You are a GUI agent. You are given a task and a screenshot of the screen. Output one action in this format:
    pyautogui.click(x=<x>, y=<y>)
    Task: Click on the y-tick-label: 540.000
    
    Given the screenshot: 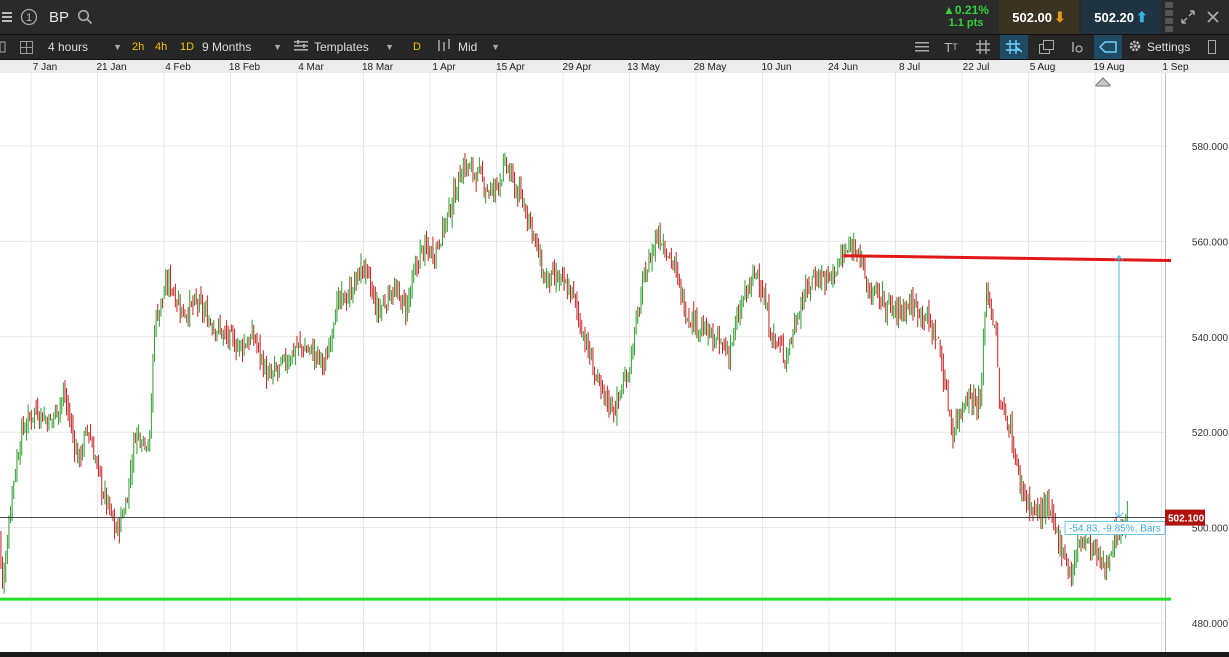 What is the action you would take?
    pyautogui.click(x=1210, y=338)
    